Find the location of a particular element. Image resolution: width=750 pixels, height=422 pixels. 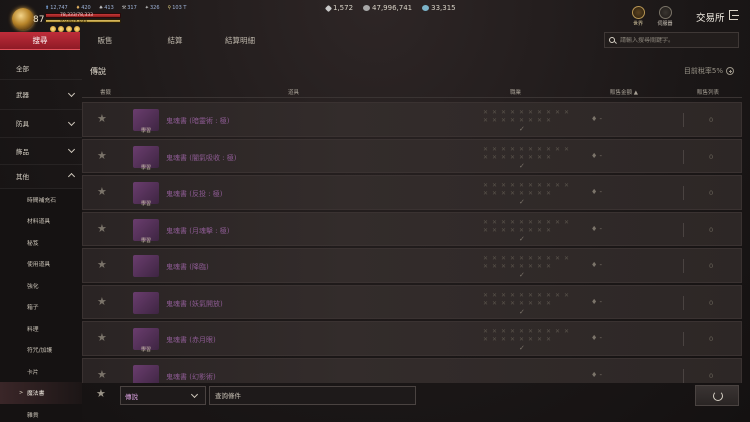

tab-settle-detail: 結算明細 is located at coordinates (240, 41).